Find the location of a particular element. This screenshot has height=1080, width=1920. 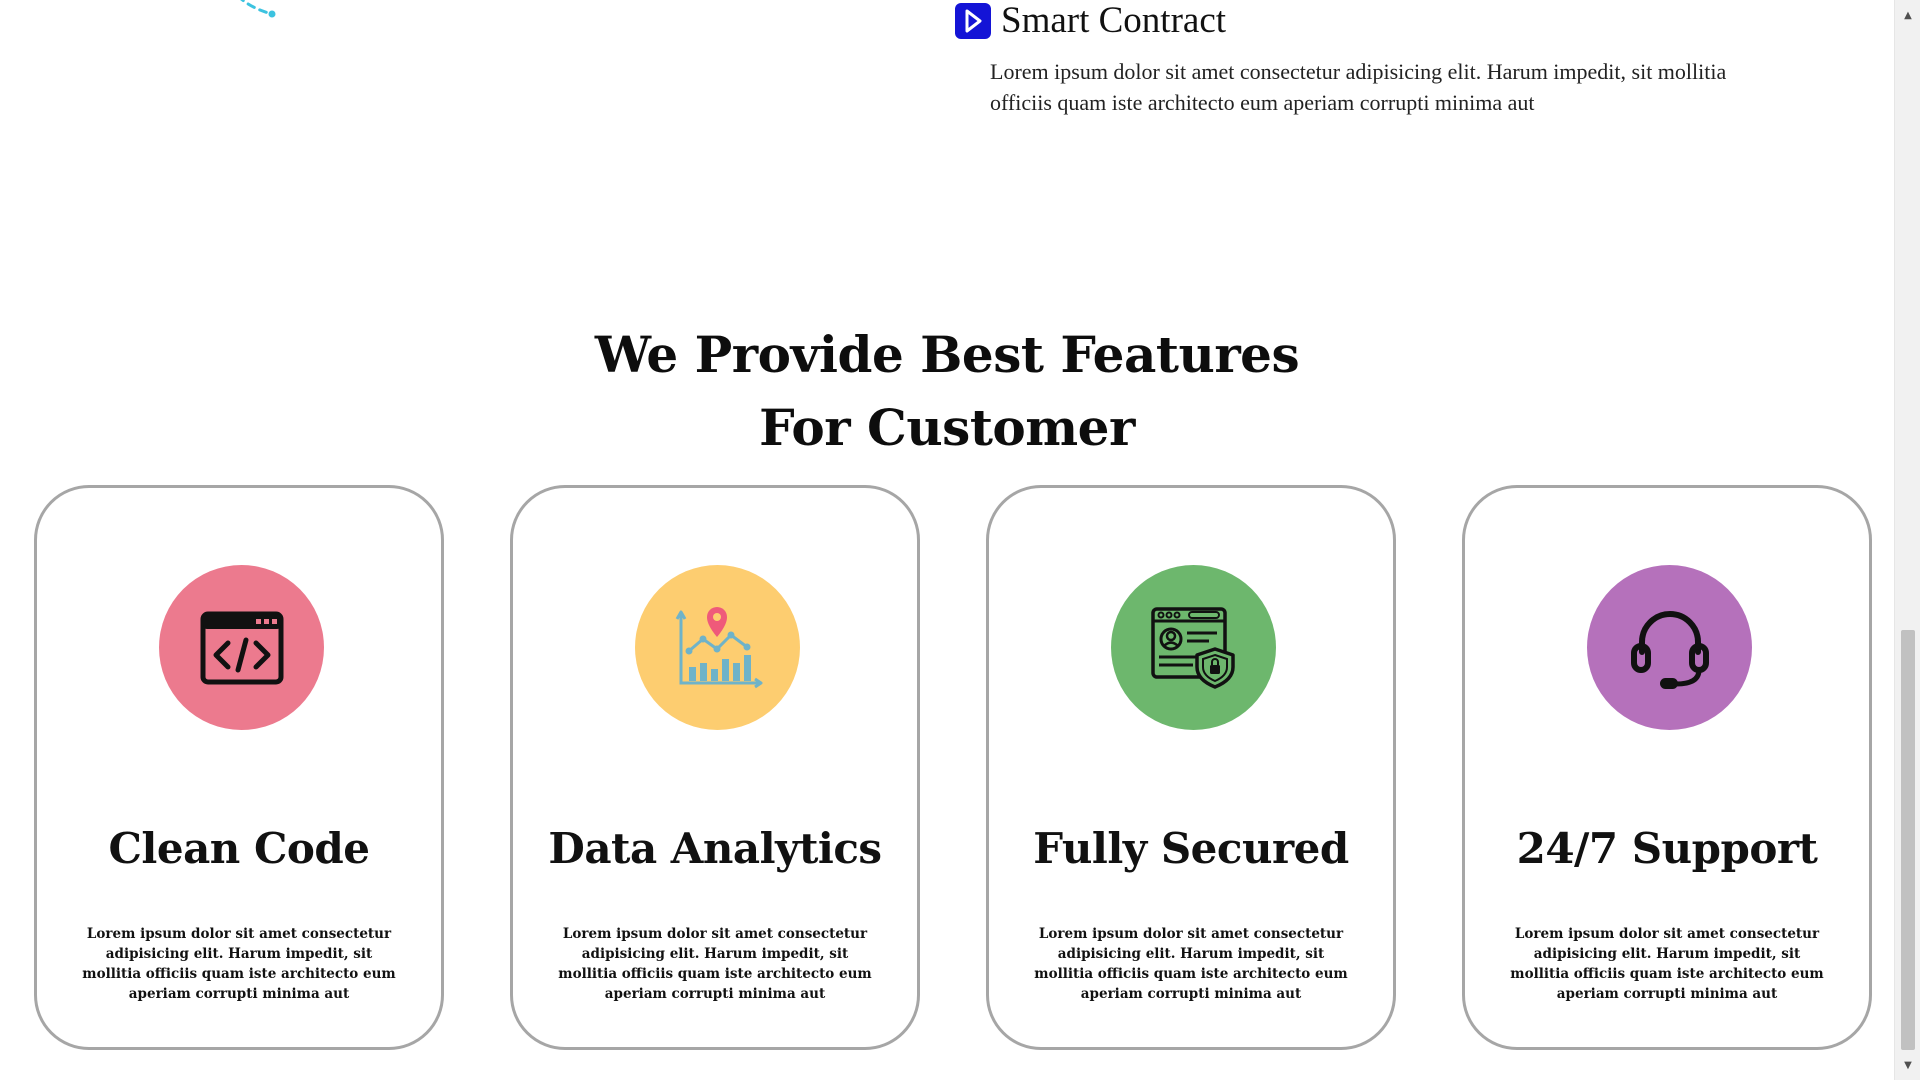

smart-contract-header: Smart Contract is located at coordinates (1365, 21).